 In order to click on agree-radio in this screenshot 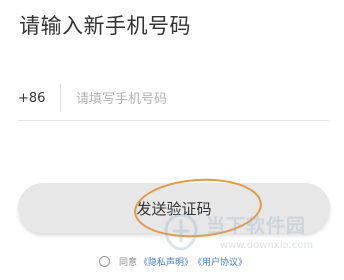, I will do `click(104, 261)`.